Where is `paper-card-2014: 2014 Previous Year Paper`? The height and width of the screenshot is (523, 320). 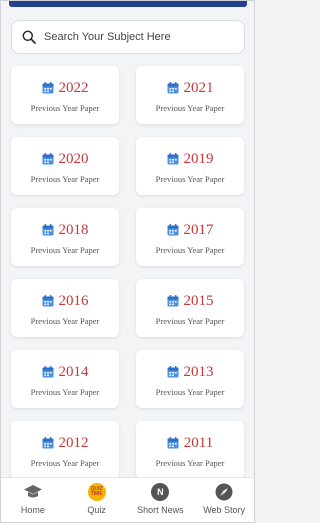 paper-card-2014: 2014 Previous Year Paper is located at coordinates (65, 379).